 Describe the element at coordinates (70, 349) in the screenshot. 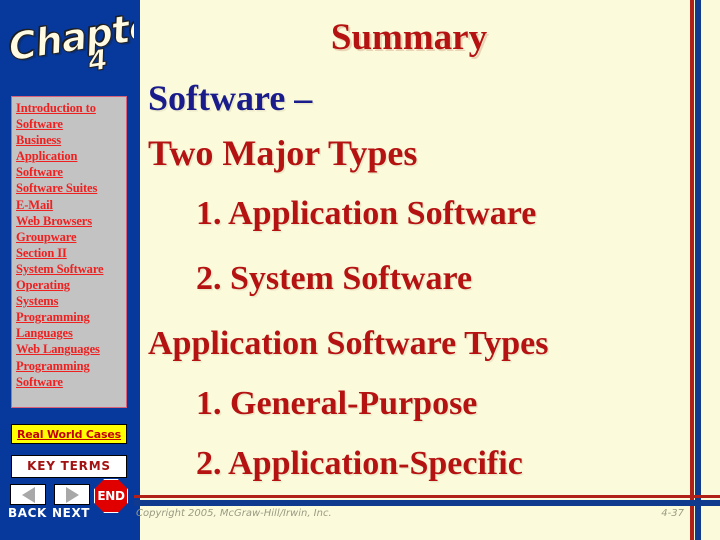

I see `sidebar-item-web-languages: Web Languages` at that location.